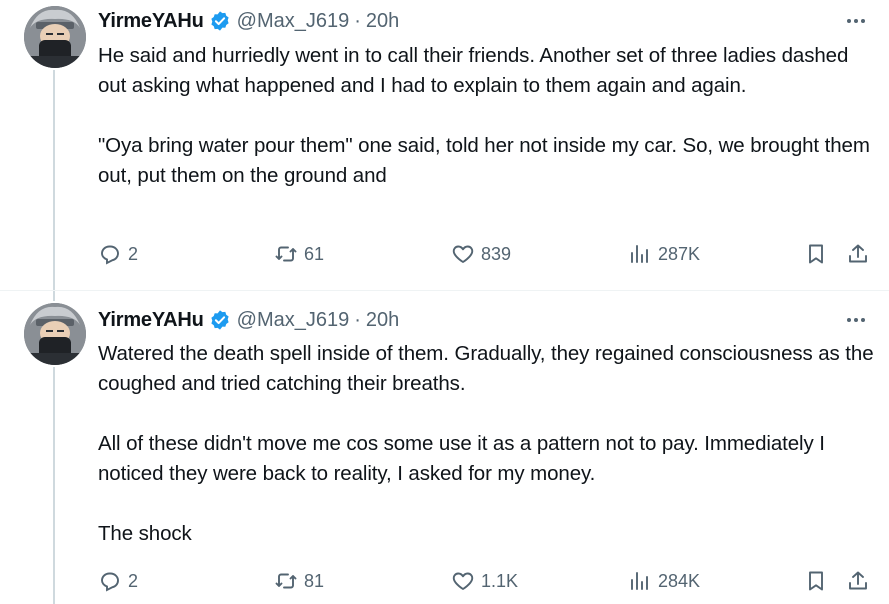  What do you see at coordinates (145, 533) in the screenshot?
I see `tweet-paragraph: The shock` at bounding box center [145, 533].